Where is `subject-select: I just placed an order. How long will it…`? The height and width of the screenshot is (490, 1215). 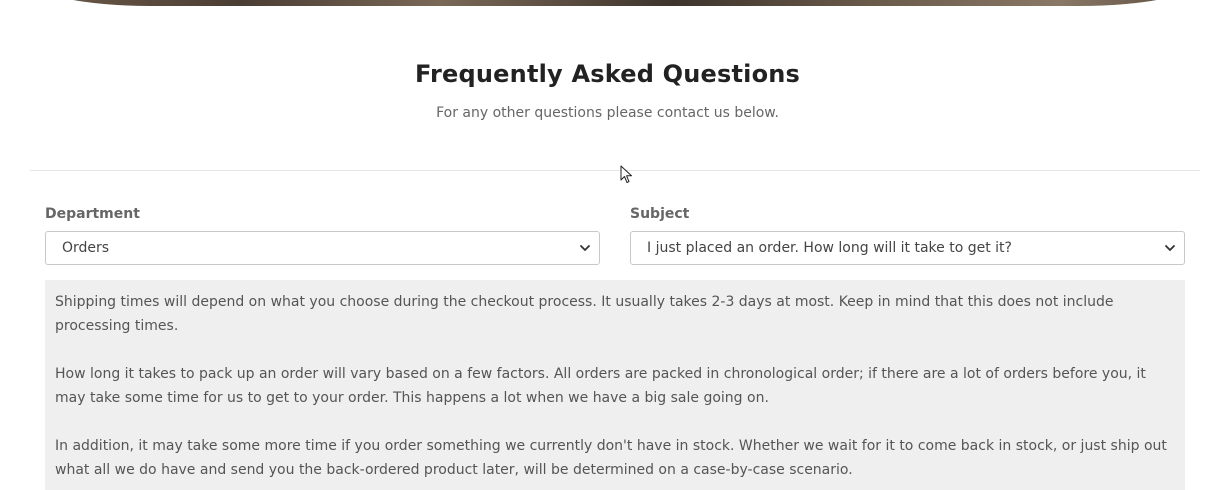
subject-select: I just placed an order. How long will it… is located at coordinates (907, 248).